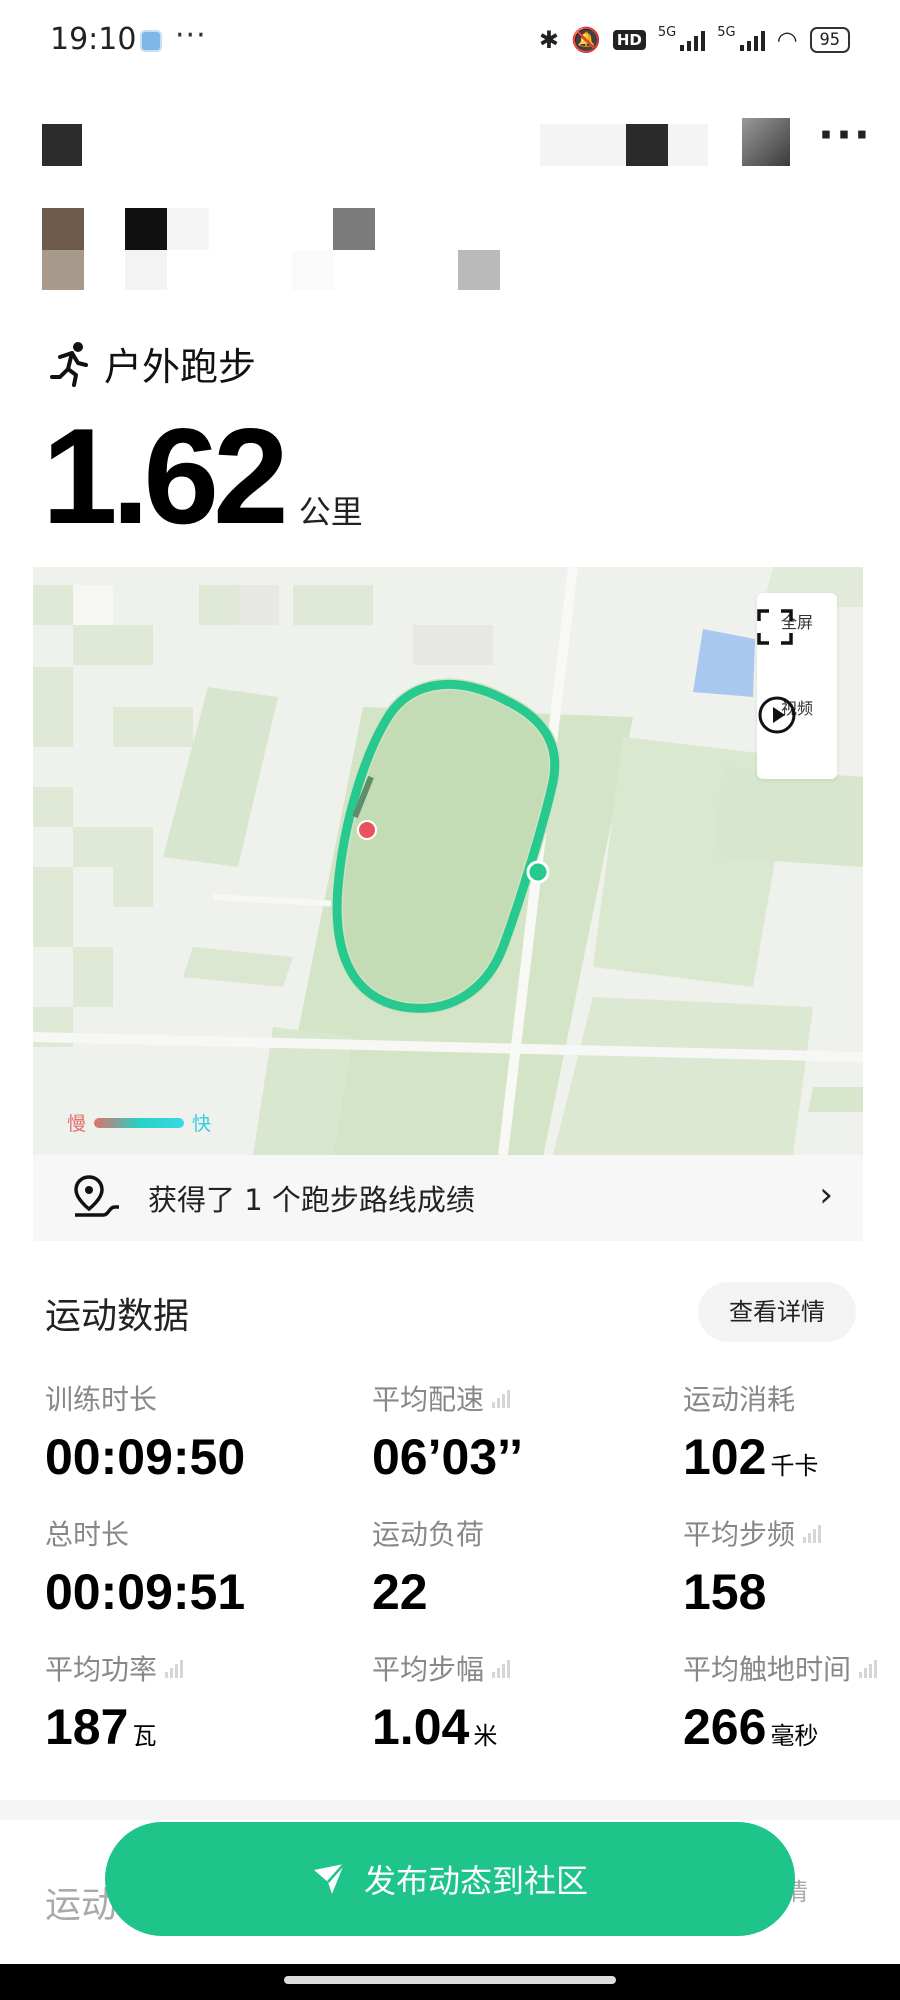 The image size is (900, 2000). I want to click on status-more-icon: ···, so click(191, 35).